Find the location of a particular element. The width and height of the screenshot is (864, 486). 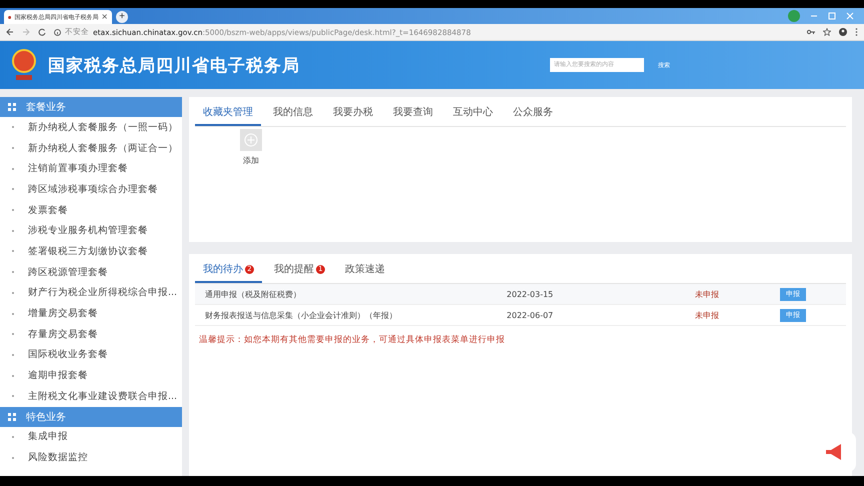

sidebar-item: 风险数据监控 is located at coordinates (91, 457).